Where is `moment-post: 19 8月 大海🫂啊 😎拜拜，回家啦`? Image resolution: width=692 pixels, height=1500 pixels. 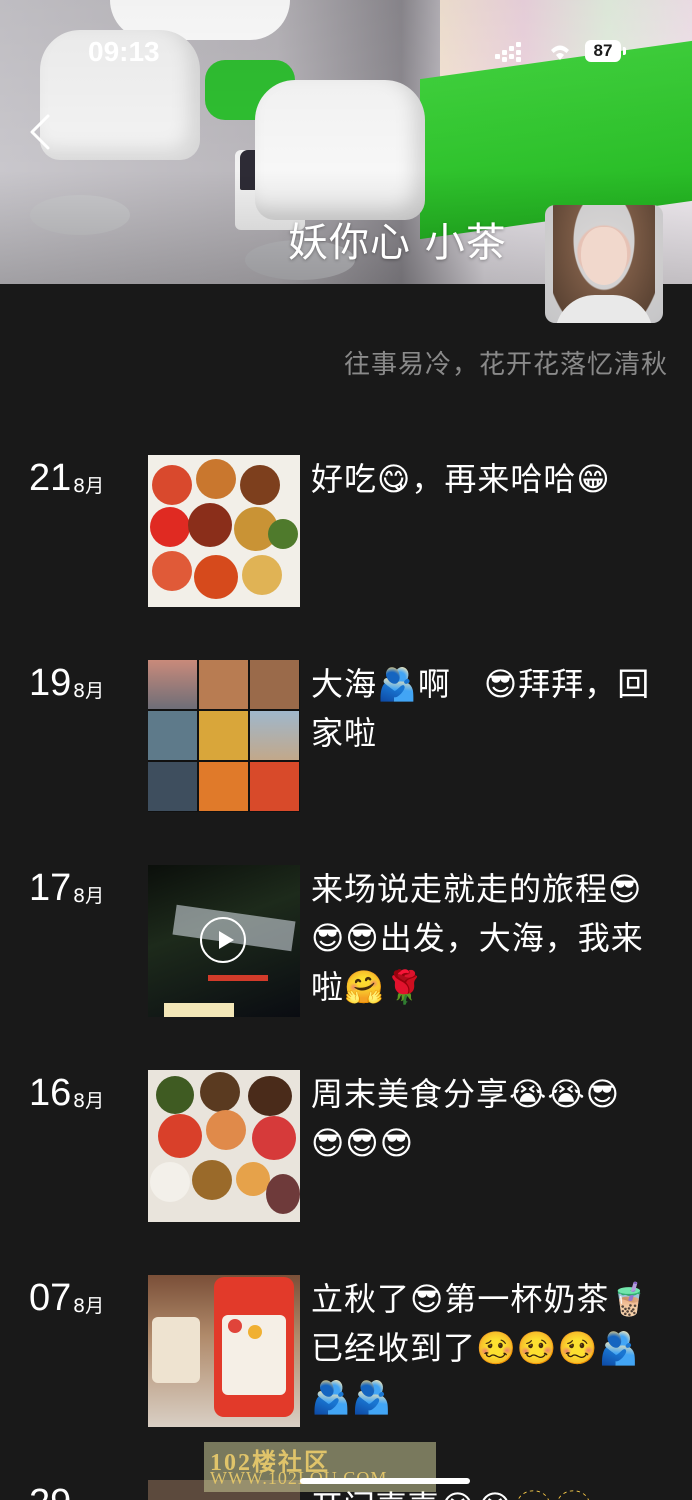
moment-post: 19 8月 大海🫂啊 😎拜拜，回家啦 is located at coordinates (346, 740).